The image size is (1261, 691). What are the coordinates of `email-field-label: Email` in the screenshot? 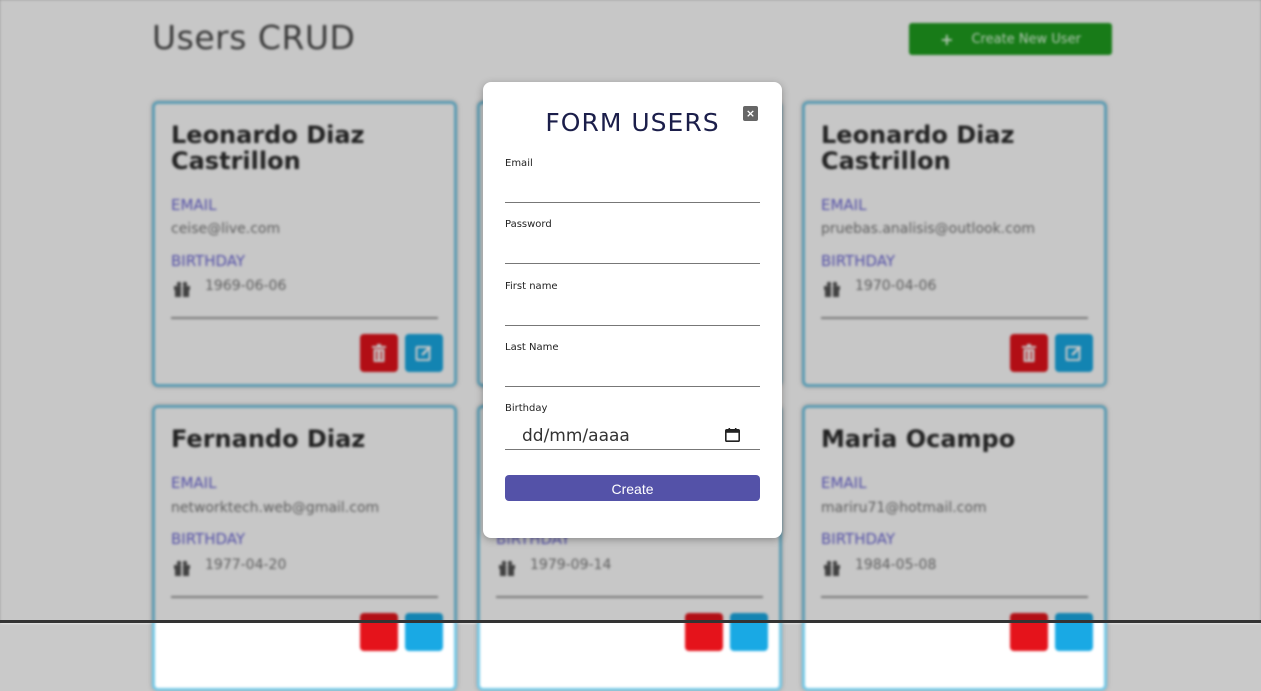 It's located at (519, 163).